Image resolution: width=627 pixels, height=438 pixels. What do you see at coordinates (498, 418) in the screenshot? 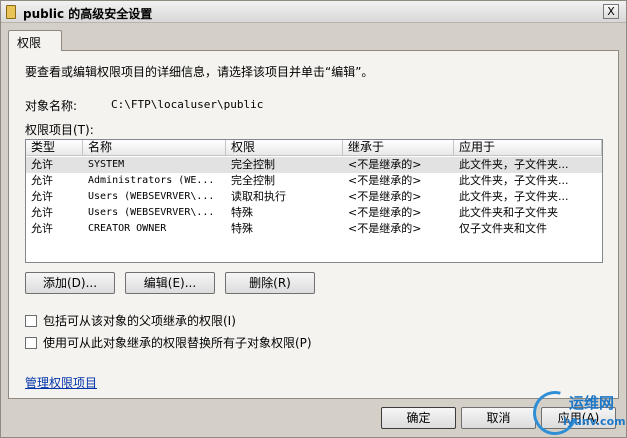
I see `cancel-button: 取消` at bounding box center [498, 418].